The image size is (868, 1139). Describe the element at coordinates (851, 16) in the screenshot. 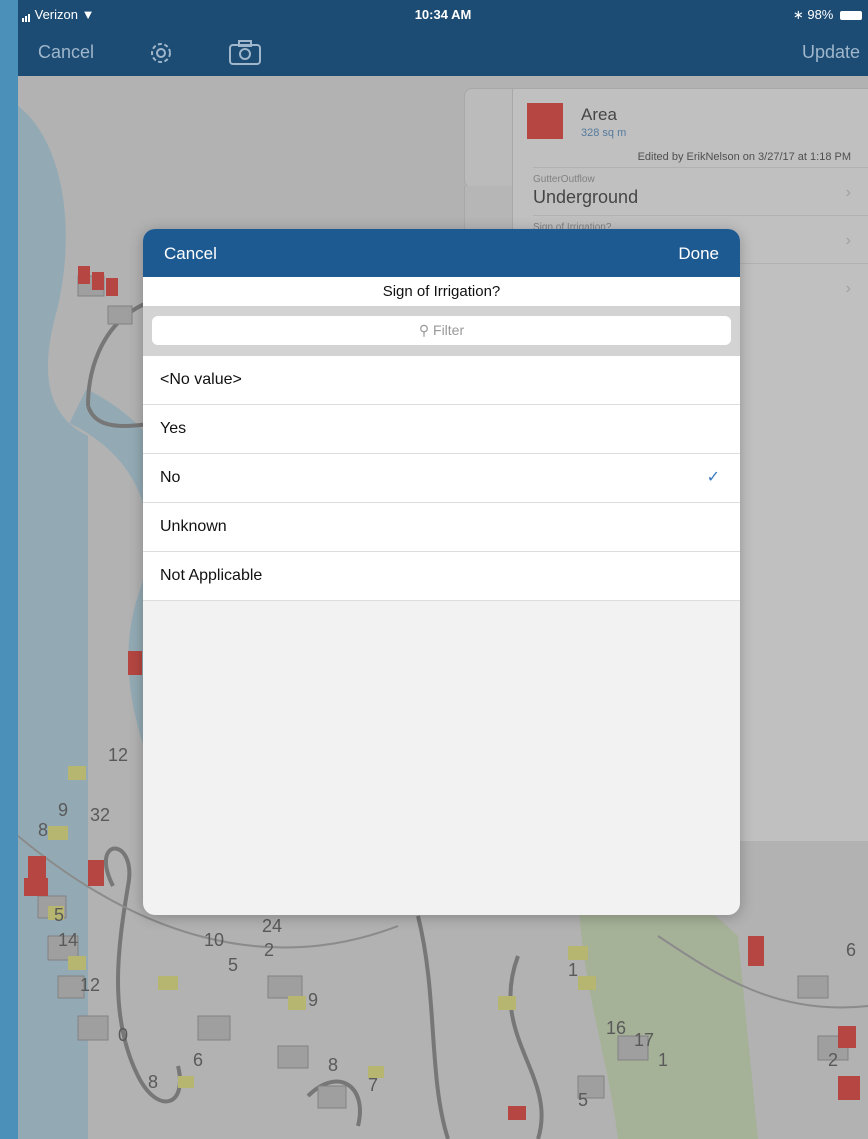

I see `battery-icon` at that location.